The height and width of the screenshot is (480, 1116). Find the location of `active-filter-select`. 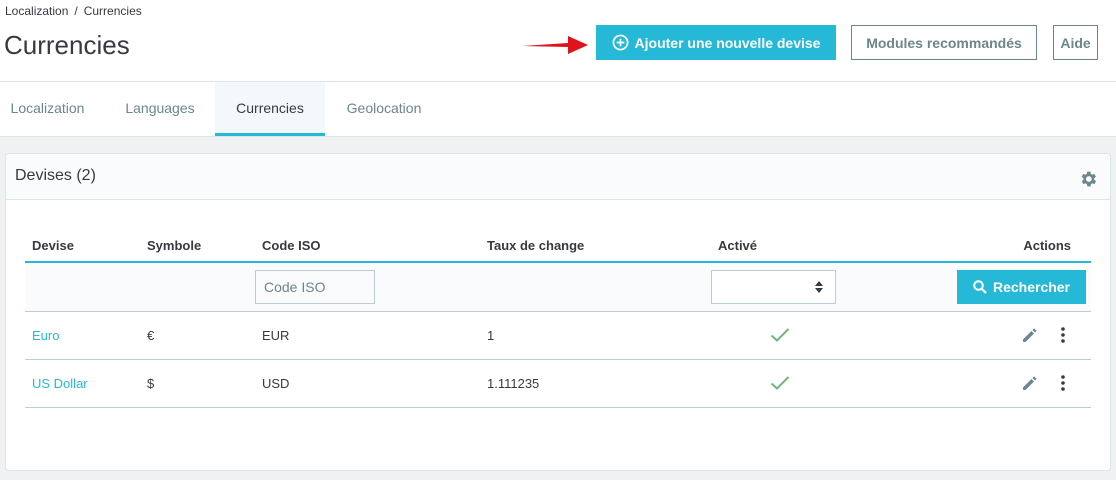

active-filter-select is located at coordinates (773, 286).